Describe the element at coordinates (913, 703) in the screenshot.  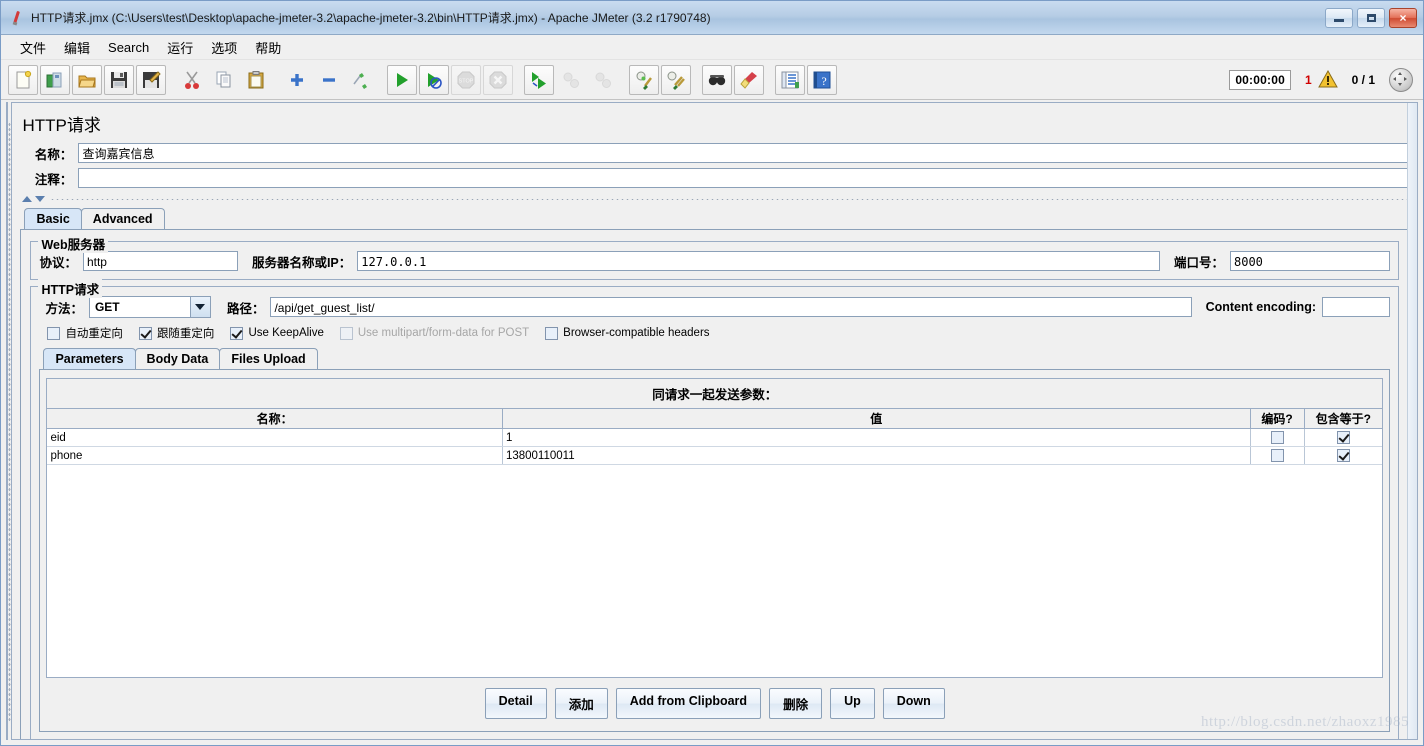
I see `down-button: Down` at that location.